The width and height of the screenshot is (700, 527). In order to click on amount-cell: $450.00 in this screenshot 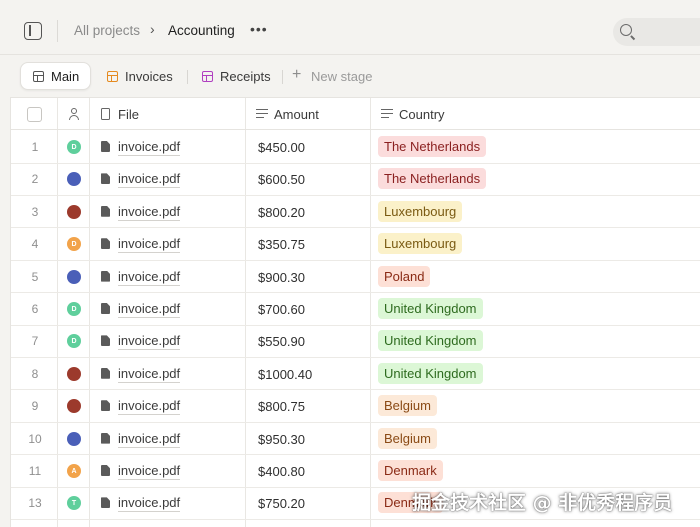, I will do `click(281, 147)`.